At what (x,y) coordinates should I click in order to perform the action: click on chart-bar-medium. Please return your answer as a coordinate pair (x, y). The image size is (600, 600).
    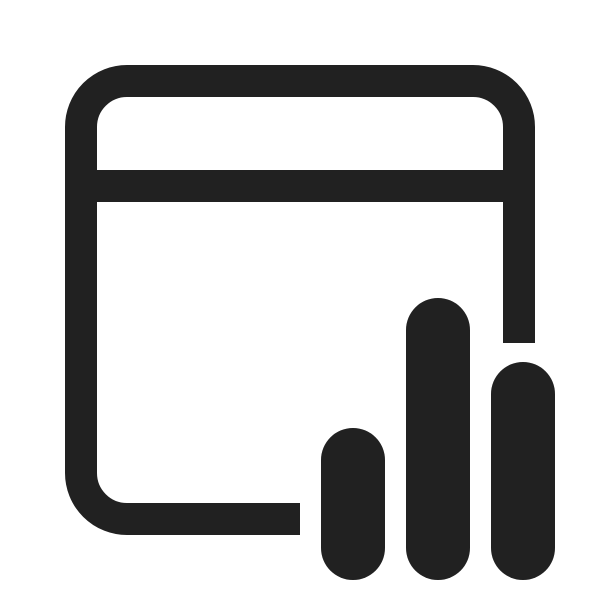
    Looking at the image, I should click on (523, 471).